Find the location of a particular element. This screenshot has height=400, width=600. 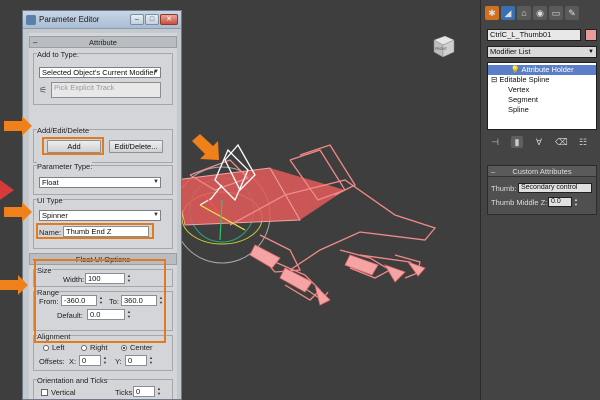

add-to-type-value: Selected Object's Current Modifier is located at coordinates (99, 72).